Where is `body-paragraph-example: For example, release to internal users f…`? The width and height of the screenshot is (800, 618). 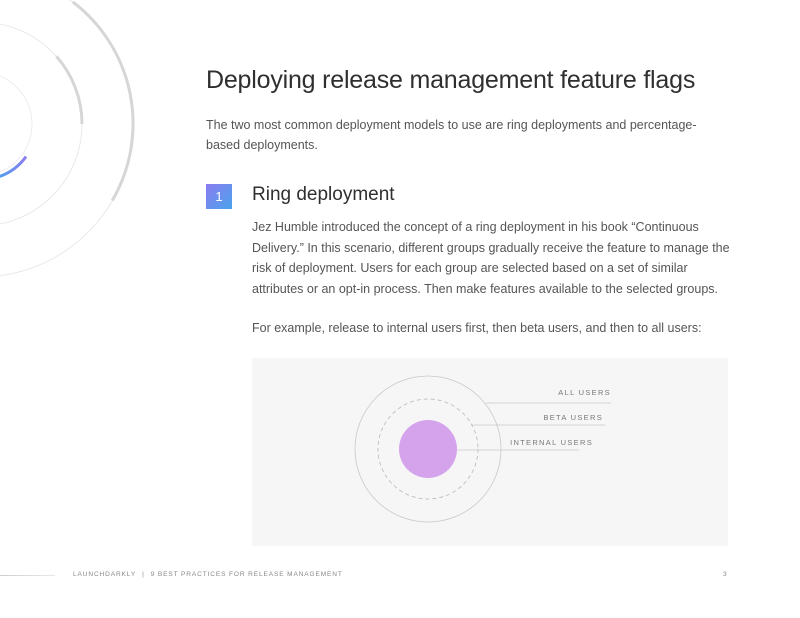
body-paragraph-example: For example, release to internal users f… is located at coordinates (477, 328).